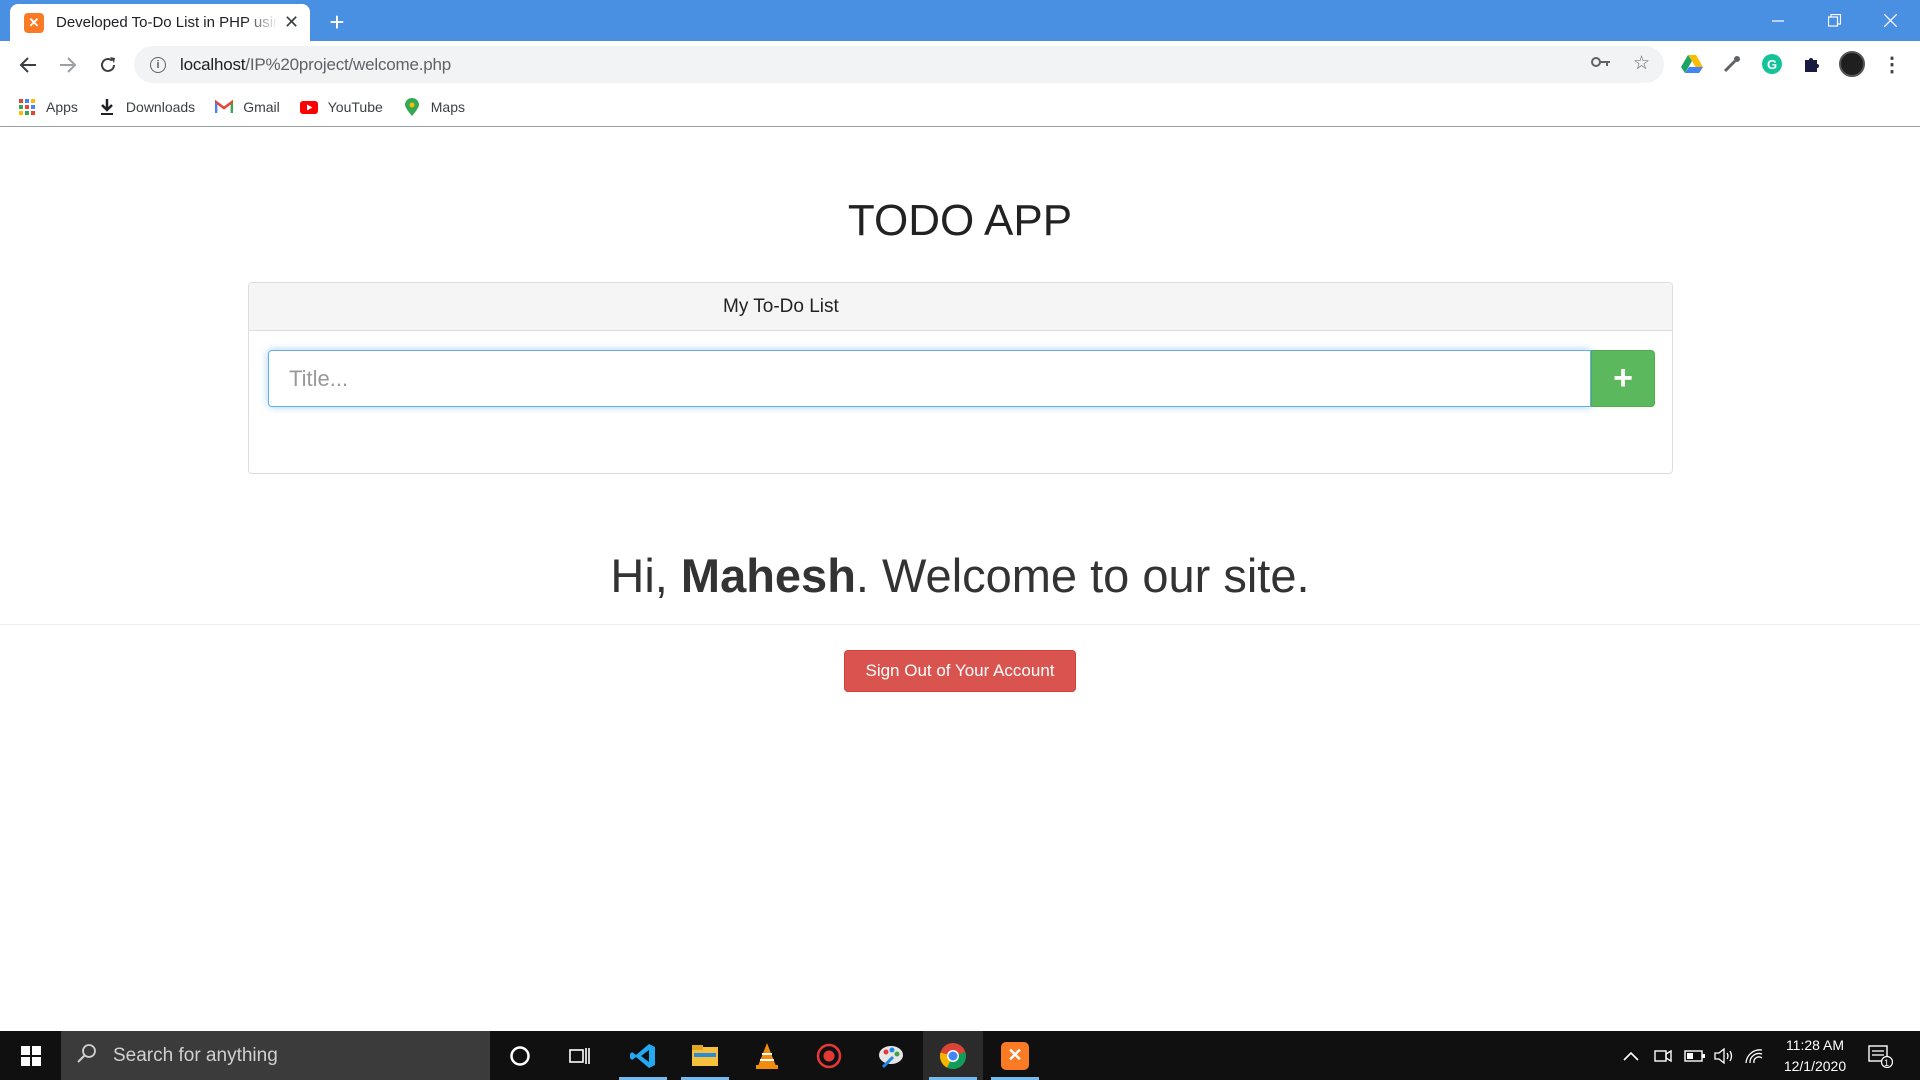  What do you see at coordinates (87, 1056) in the screenshot?
I see `search-icon` at bounding box center [87, 1056].